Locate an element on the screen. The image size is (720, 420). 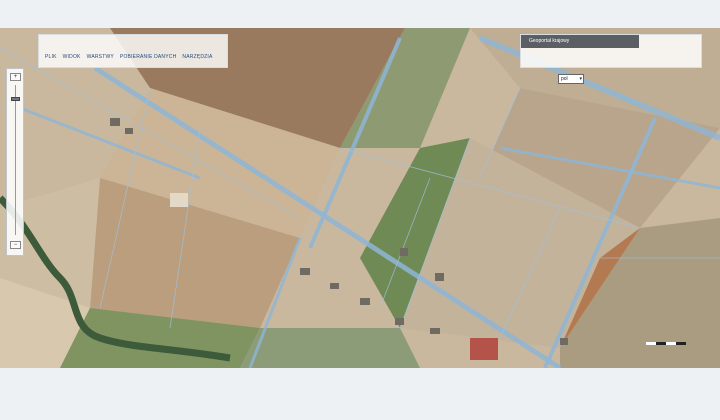
menu-item-narzedzia: NARZĘDZIA is located at coordinates (197, 57).